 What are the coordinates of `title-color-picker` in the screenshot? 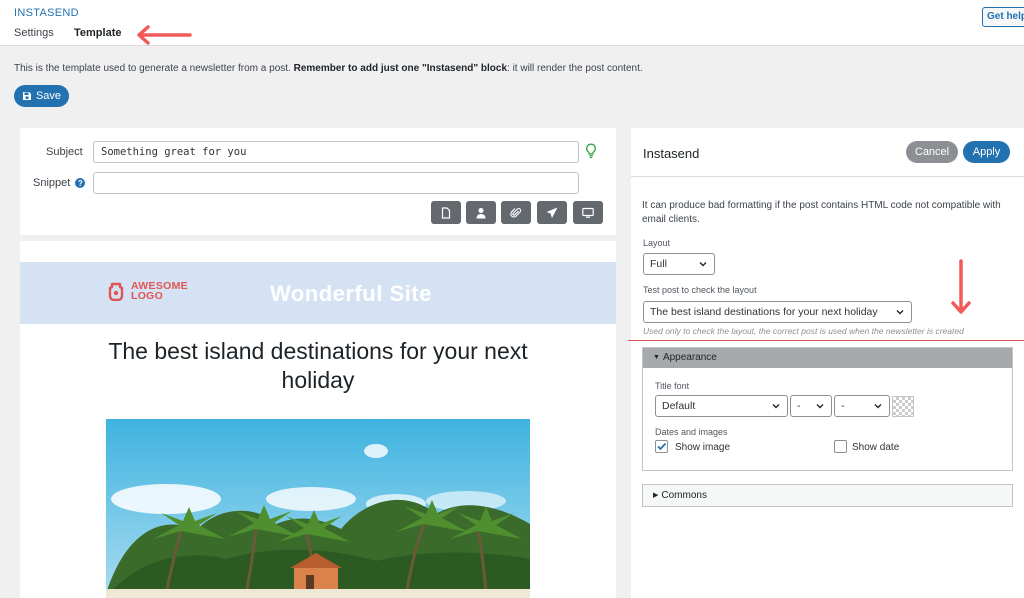 It's located at (903, 406).